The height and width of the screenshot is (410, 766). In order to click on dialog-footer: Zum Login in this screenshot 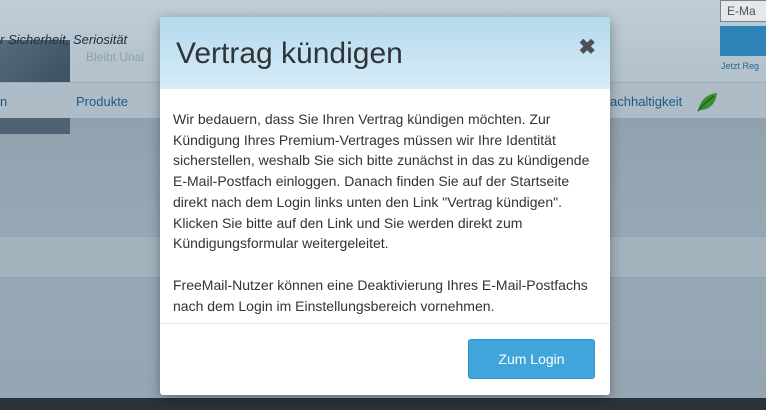, I will do `click(385, 359)`.